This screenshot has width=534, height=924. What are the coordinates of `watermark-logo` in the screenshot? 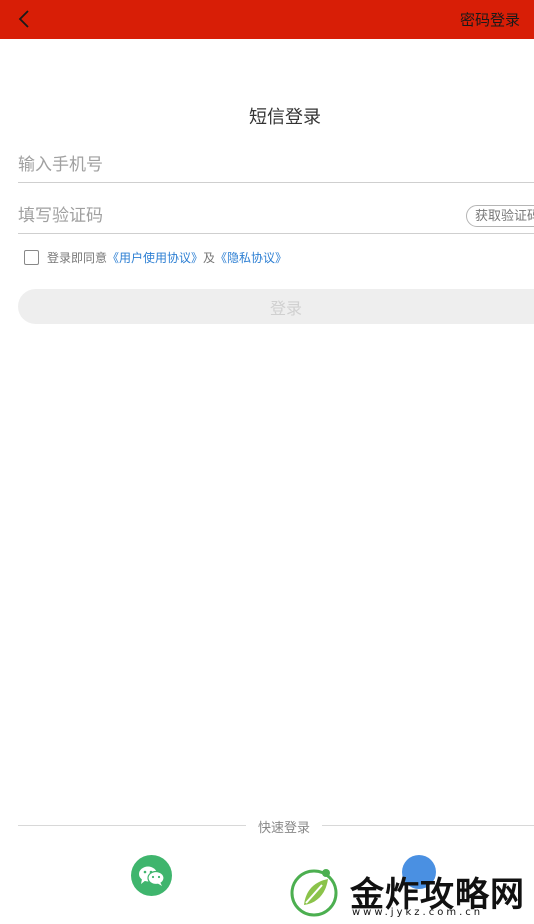 It's located at (314, 893).